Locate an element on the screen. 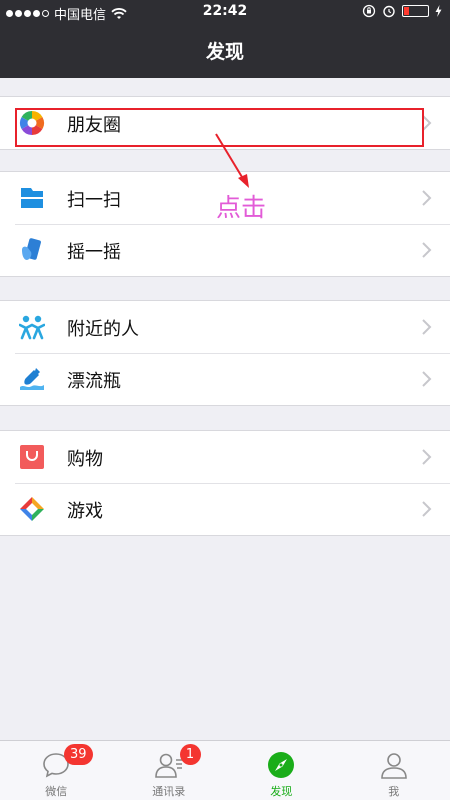 The height and width of the screenshot is (800, 450). status-right is located at coordinates (402, 11).